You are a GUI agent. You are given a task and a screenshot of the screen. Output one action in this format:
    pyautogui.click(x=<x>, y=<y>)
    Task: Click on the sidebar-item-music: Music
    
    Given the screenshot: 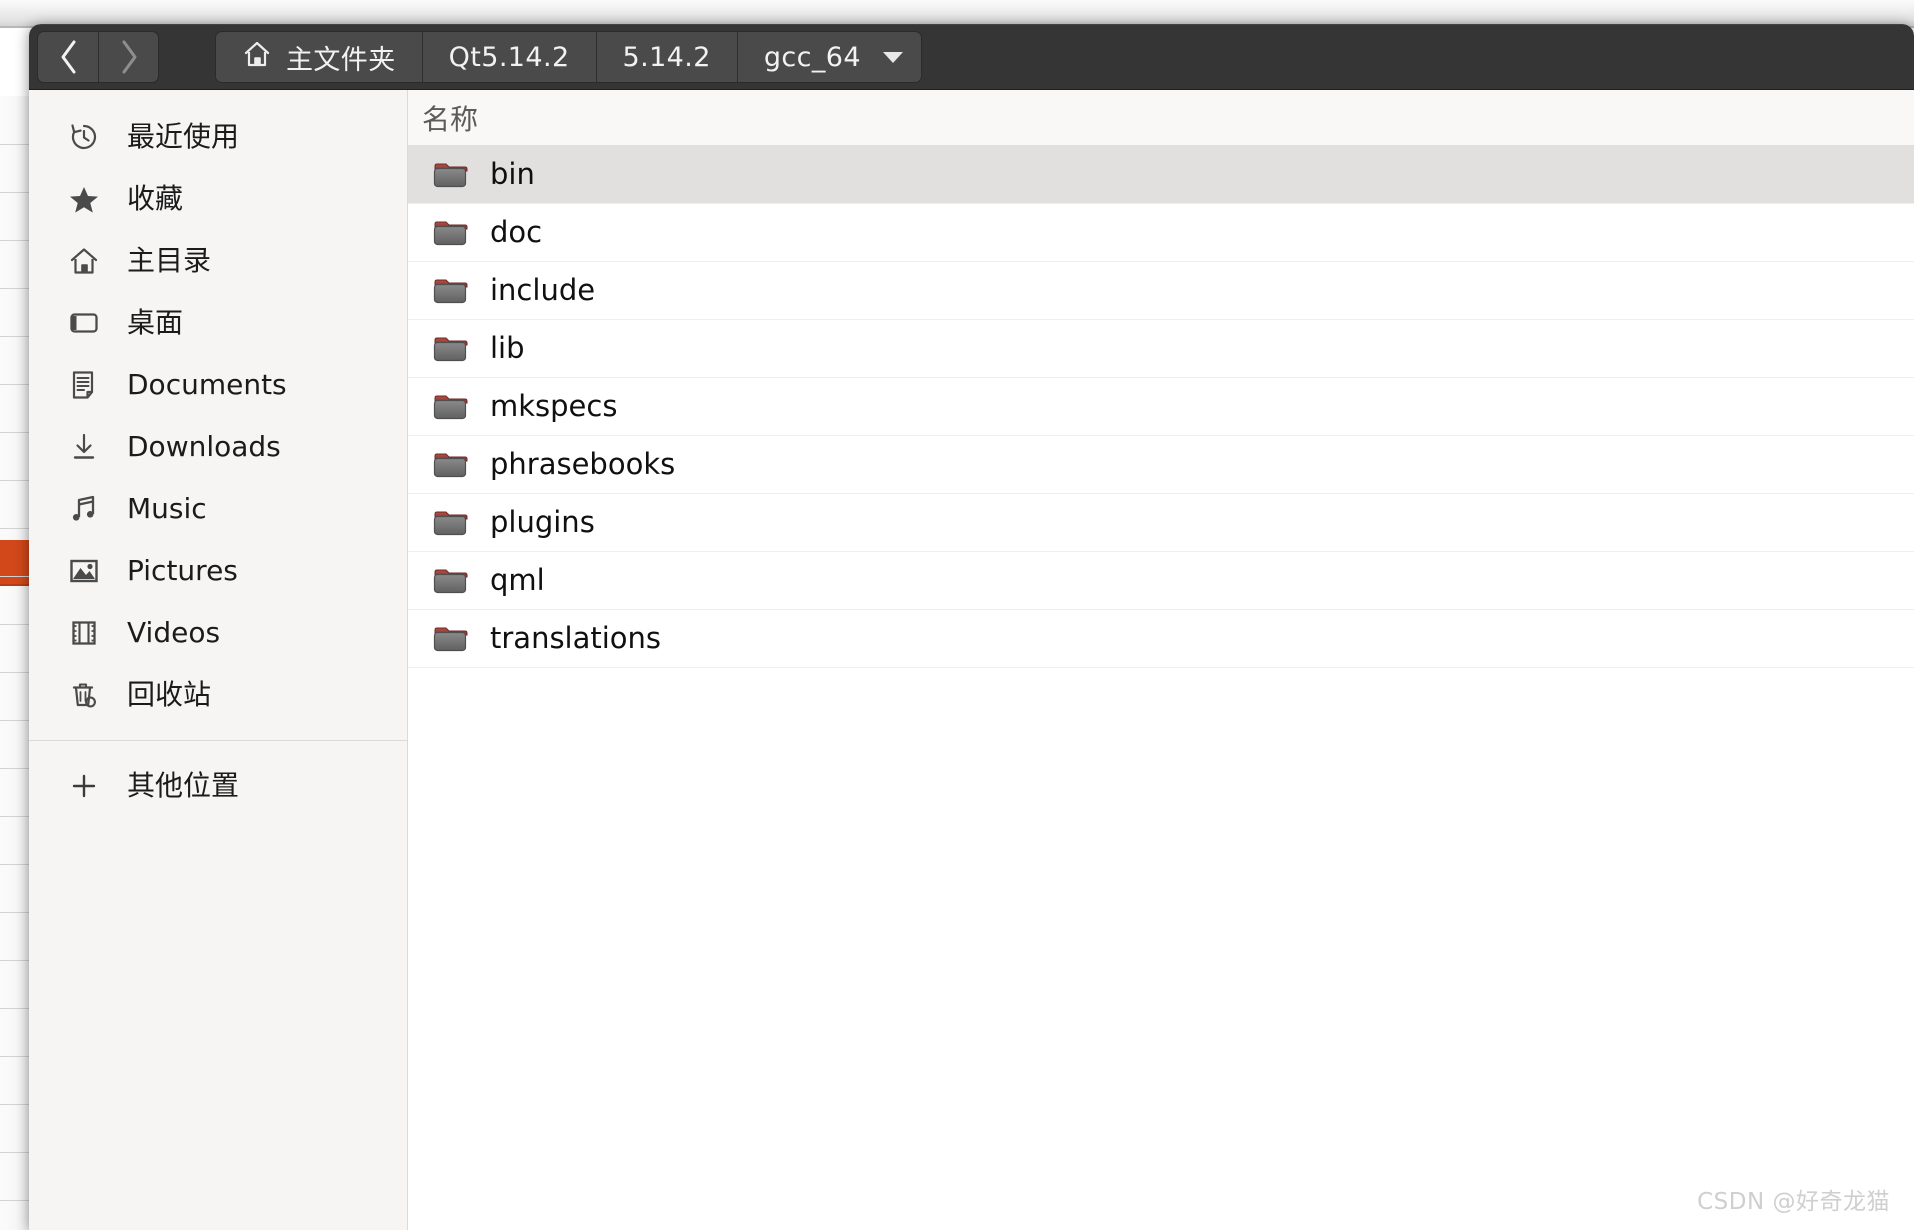 What is the action you would take?
    pyautogui.click(x=218, y=509)
    